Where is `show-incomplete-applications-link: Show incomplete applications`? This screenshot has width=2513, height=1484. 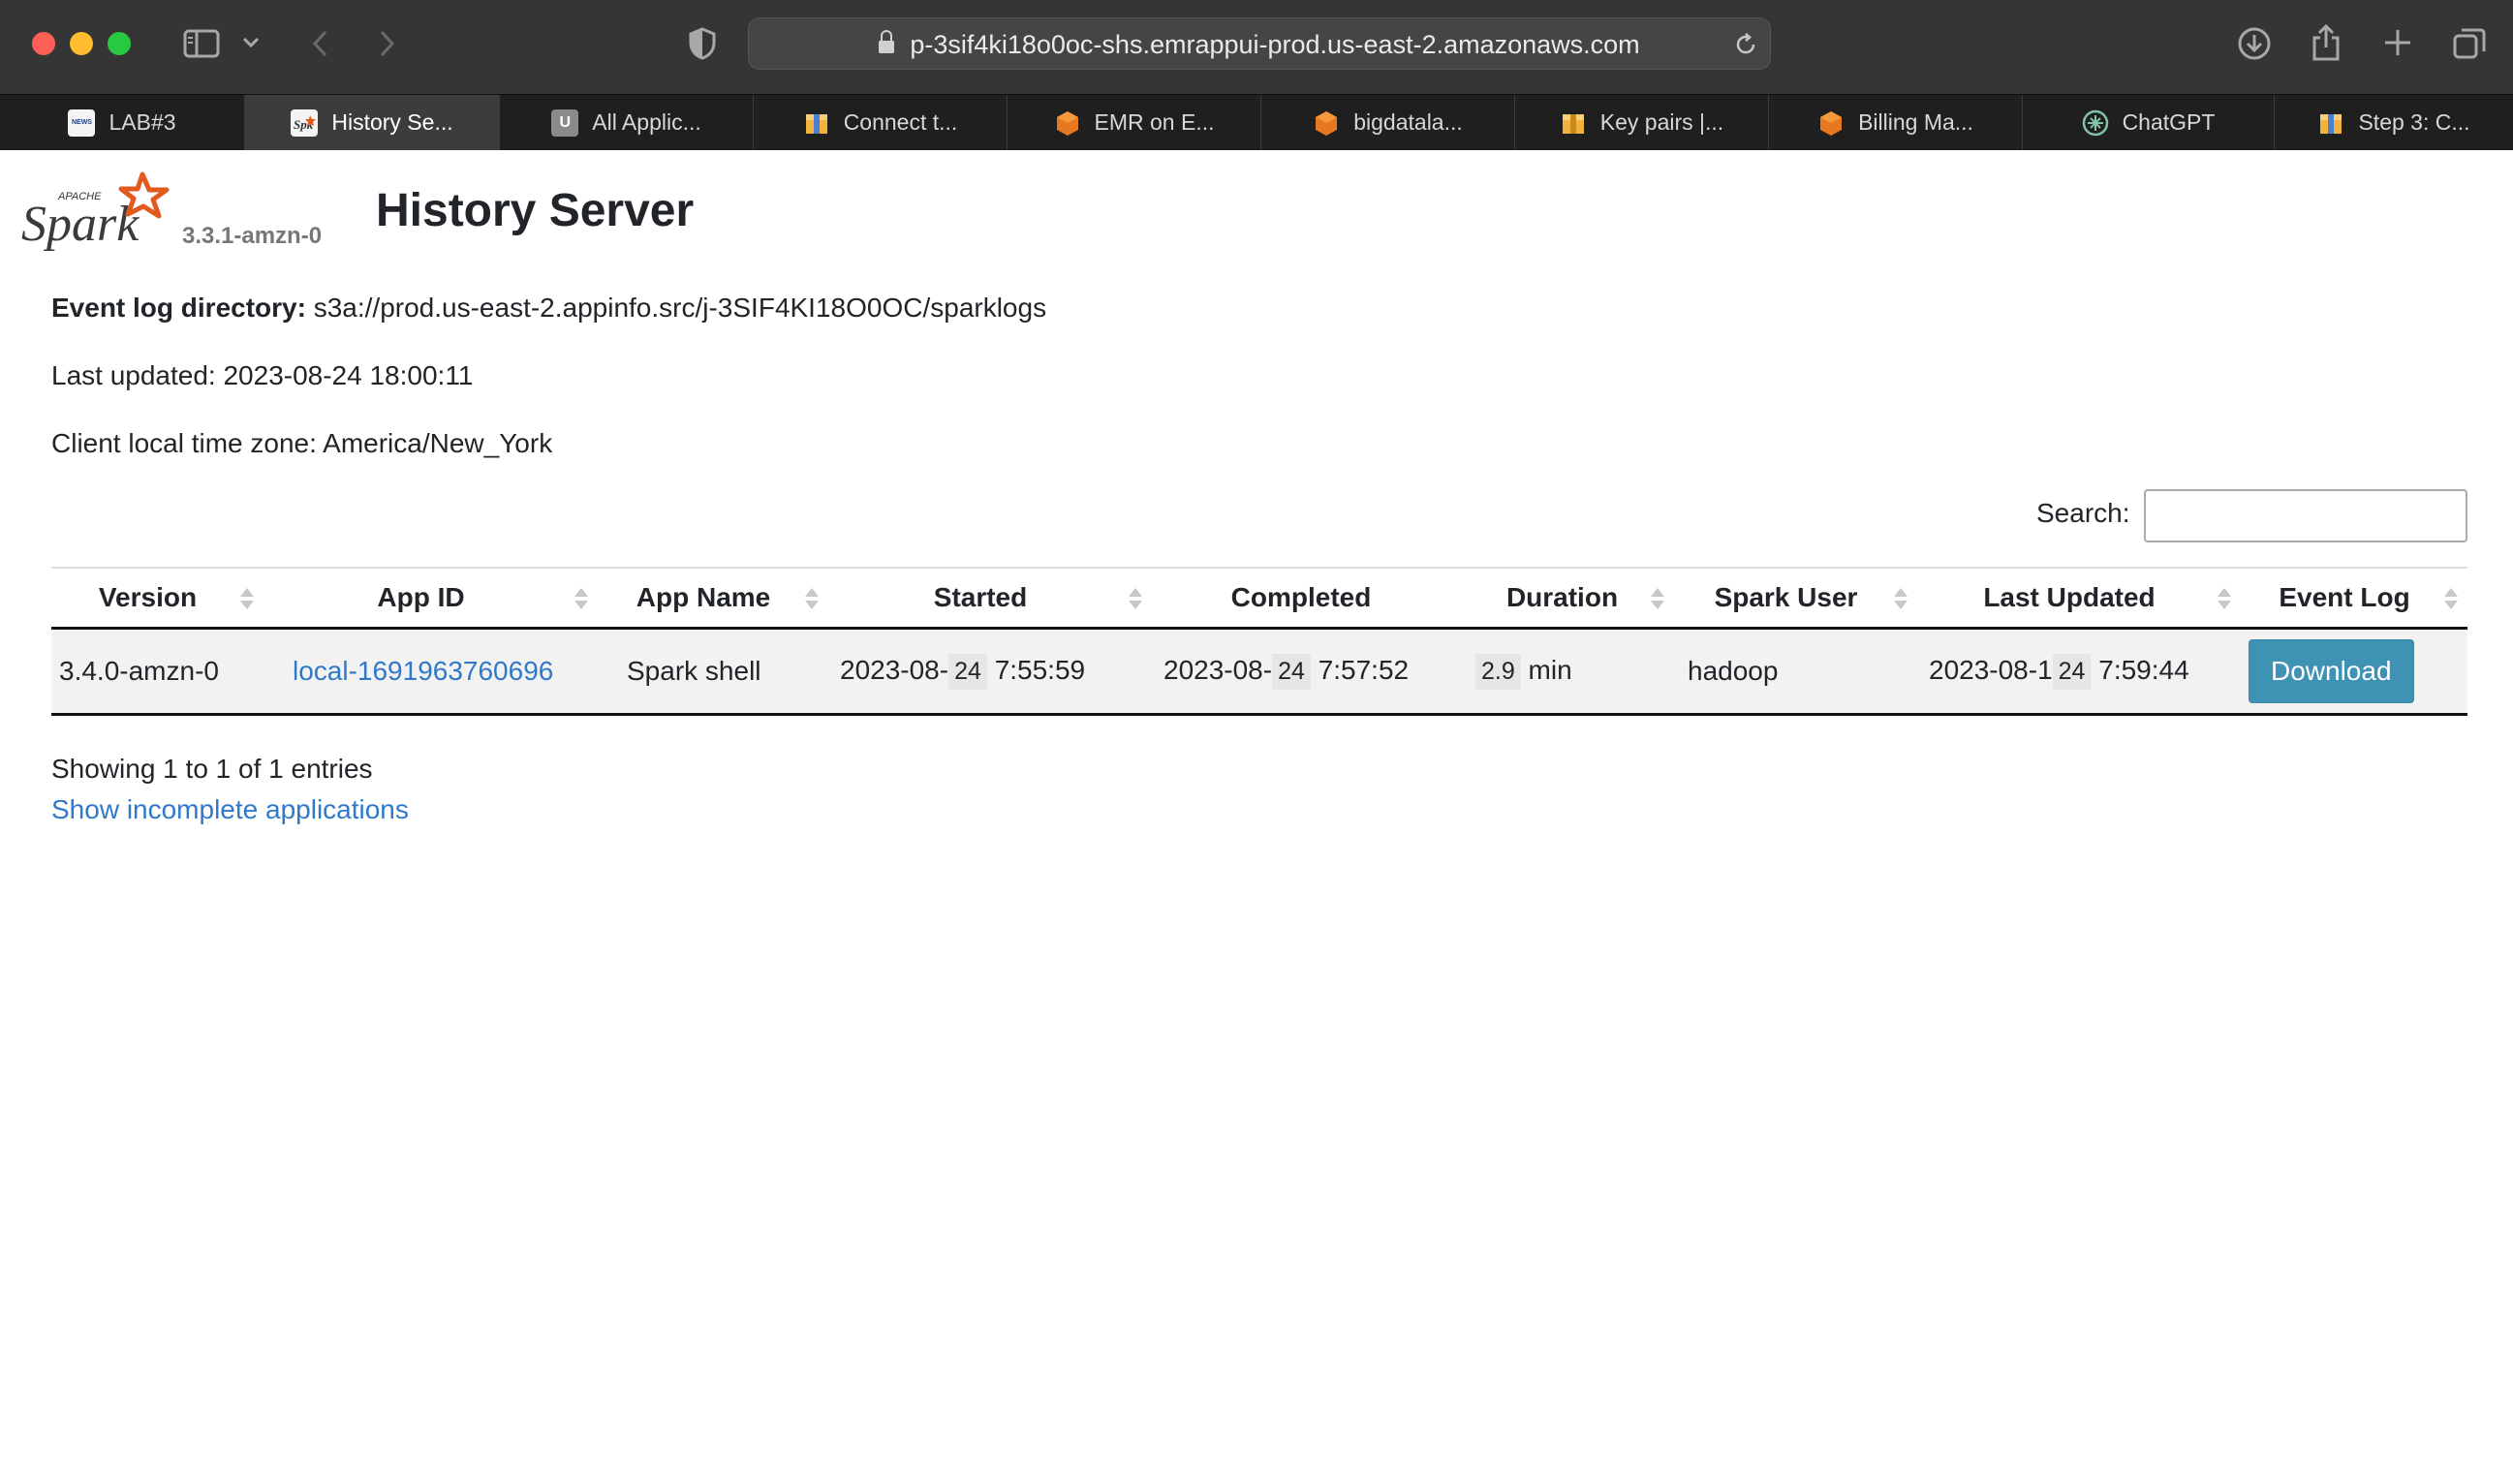 show-incomplete-applications-link: Show incomplete applications is located at coordinates (230, 809).